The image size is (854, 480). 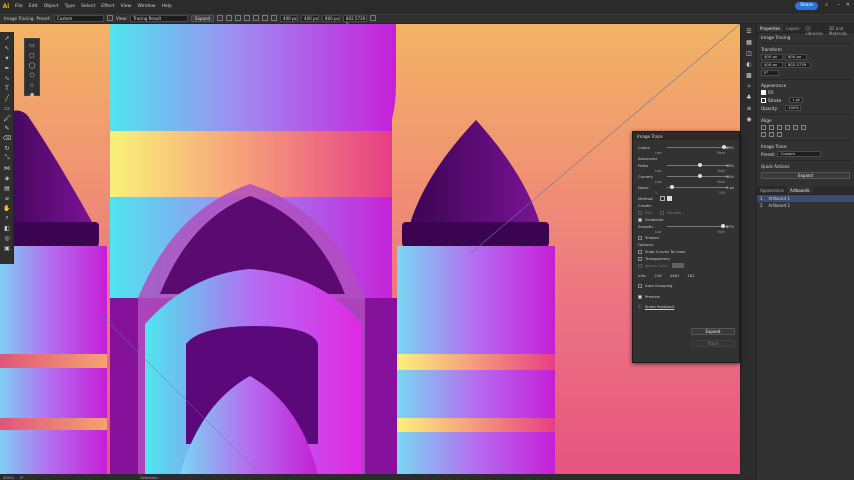 I want to click on distribute-vcenter-icon, so click(x=771, y=134).